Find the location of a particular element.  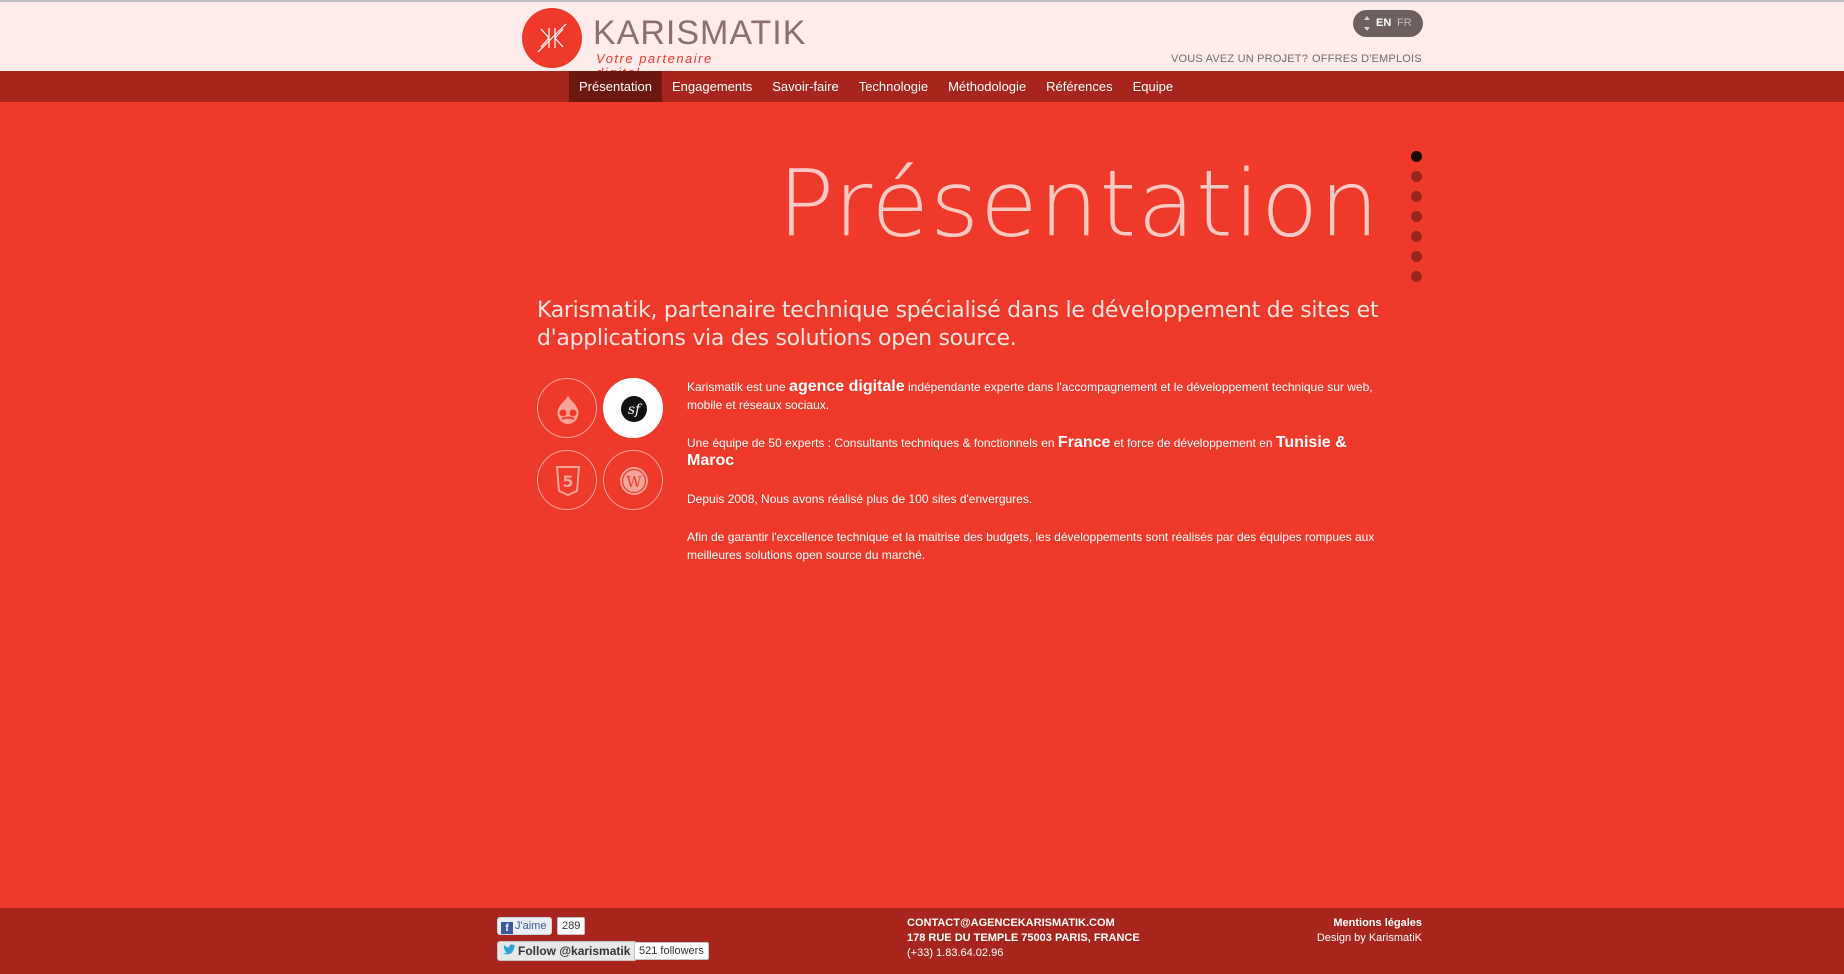

nav-item-savoir-faire: Savoir-faire is located at coordinates (805, 86).